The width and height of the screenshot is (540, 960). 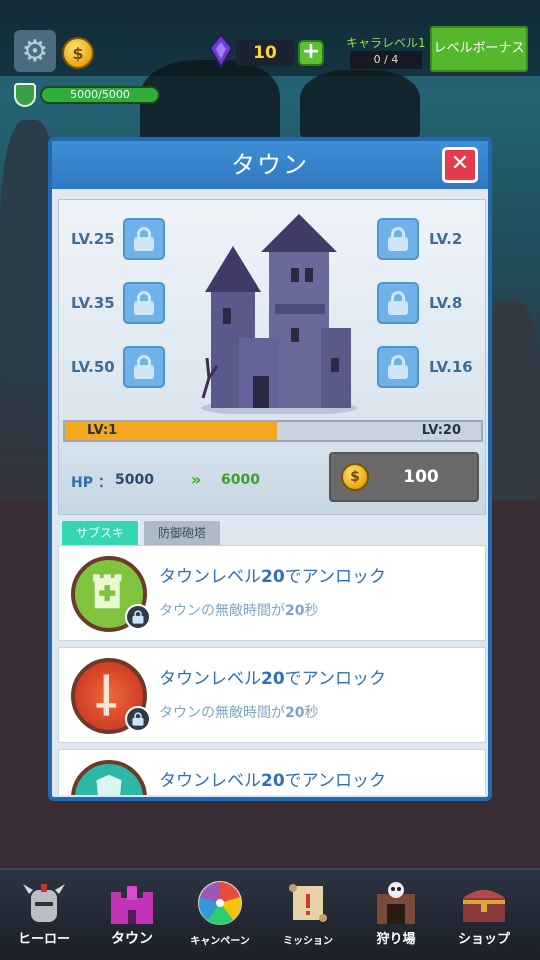 What do you see at coordinates (451, 367) in the screenshot?
I see `lock-level-label: LV.16` at bounding box center [451, 367].